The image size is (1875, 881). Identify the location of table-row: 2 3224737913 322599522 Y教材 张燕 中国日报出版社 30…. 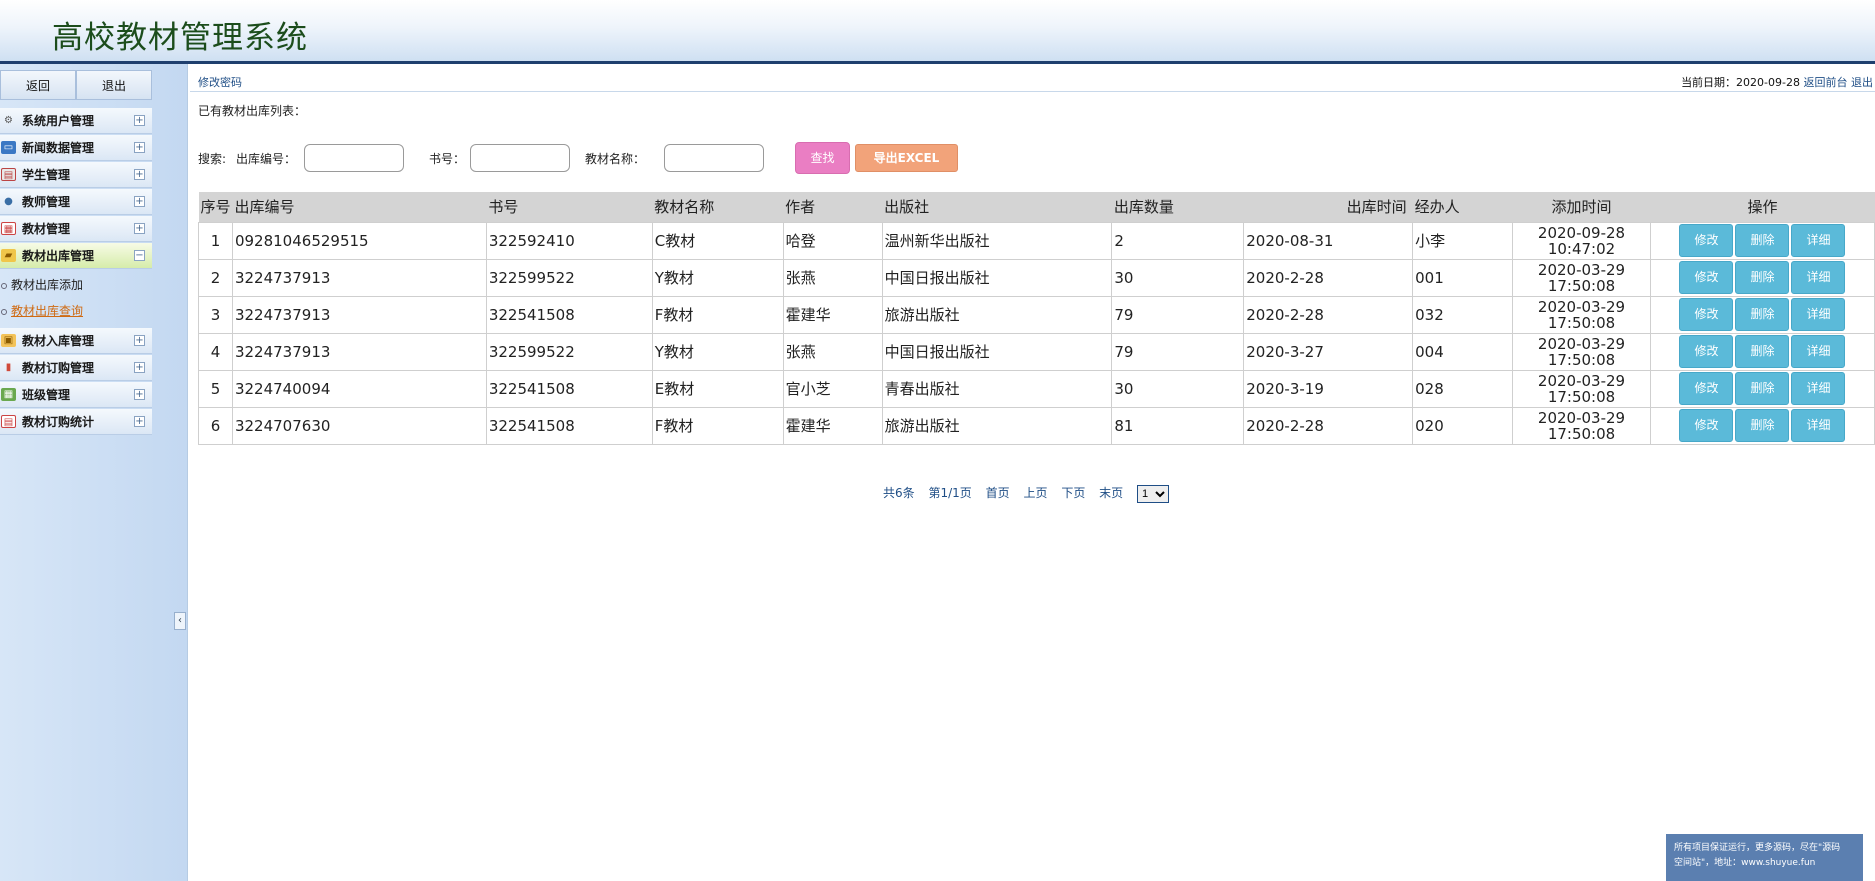
(1036, 277).